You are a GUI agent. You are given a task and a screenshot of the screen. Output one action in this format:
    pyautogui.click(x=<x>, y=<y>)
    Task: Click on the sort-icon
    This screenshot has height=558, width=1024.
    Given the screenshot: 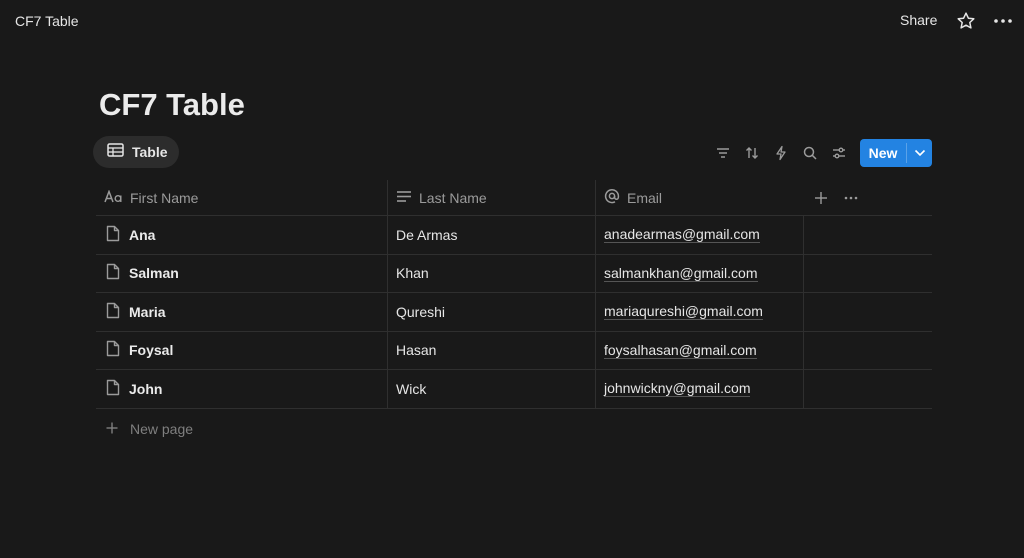 What is the action you would take?
    pyautogui.click(x=752, y=153)
    